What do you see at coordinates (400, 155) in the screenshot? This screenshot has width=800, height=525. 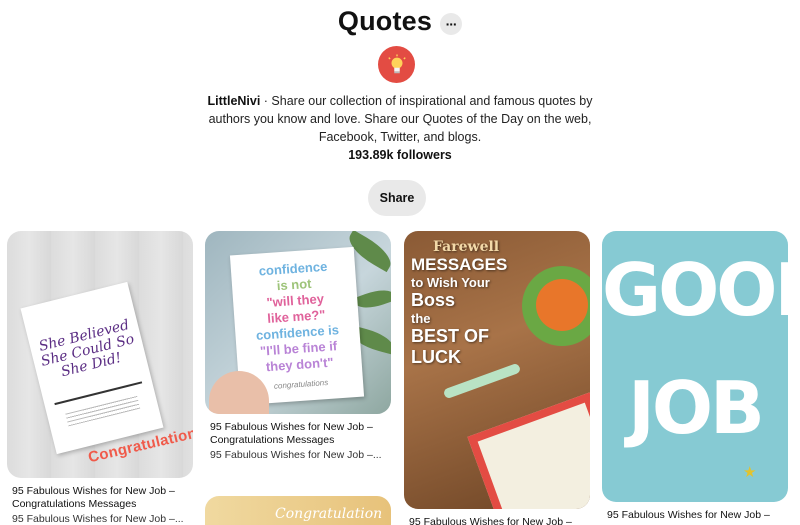 I see `followers-count: 193.89k followers` at bounding box center [400, 155].